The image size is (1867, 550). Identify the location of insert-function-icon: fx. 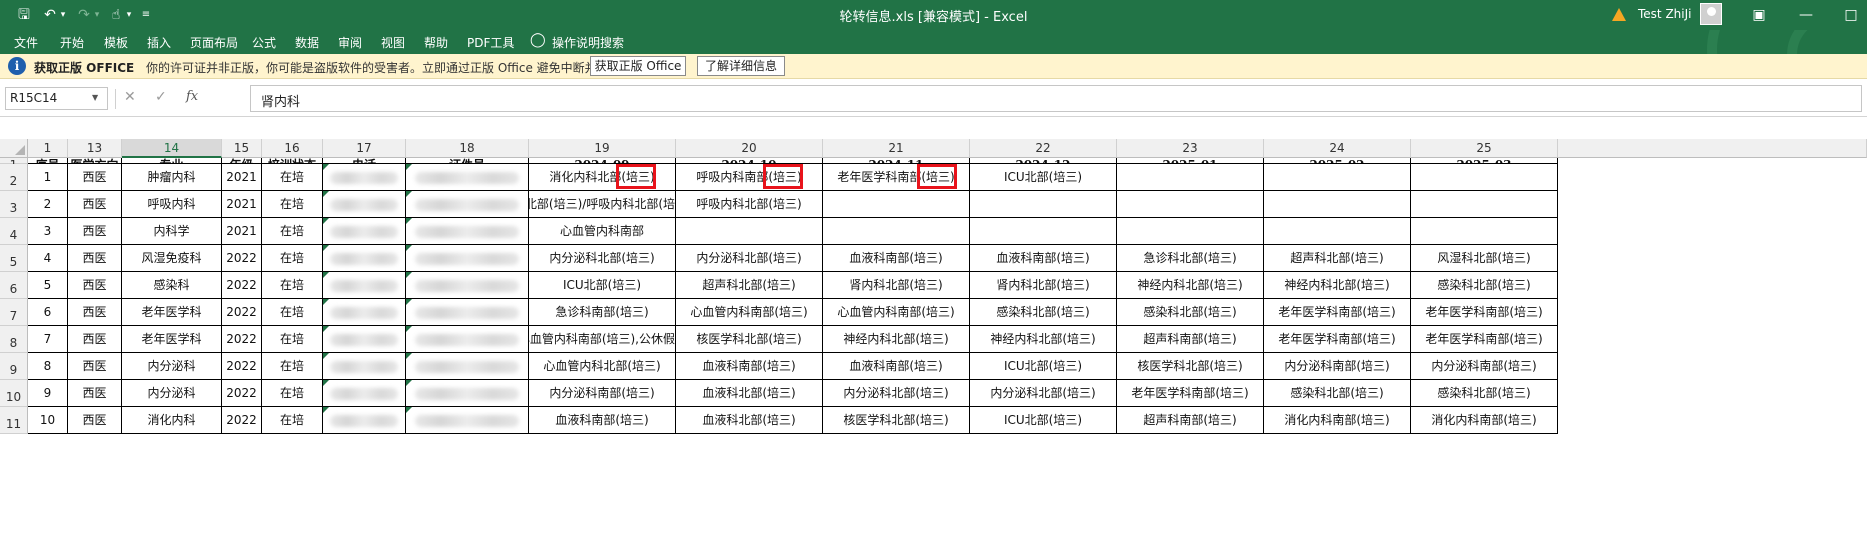
(192, 96).